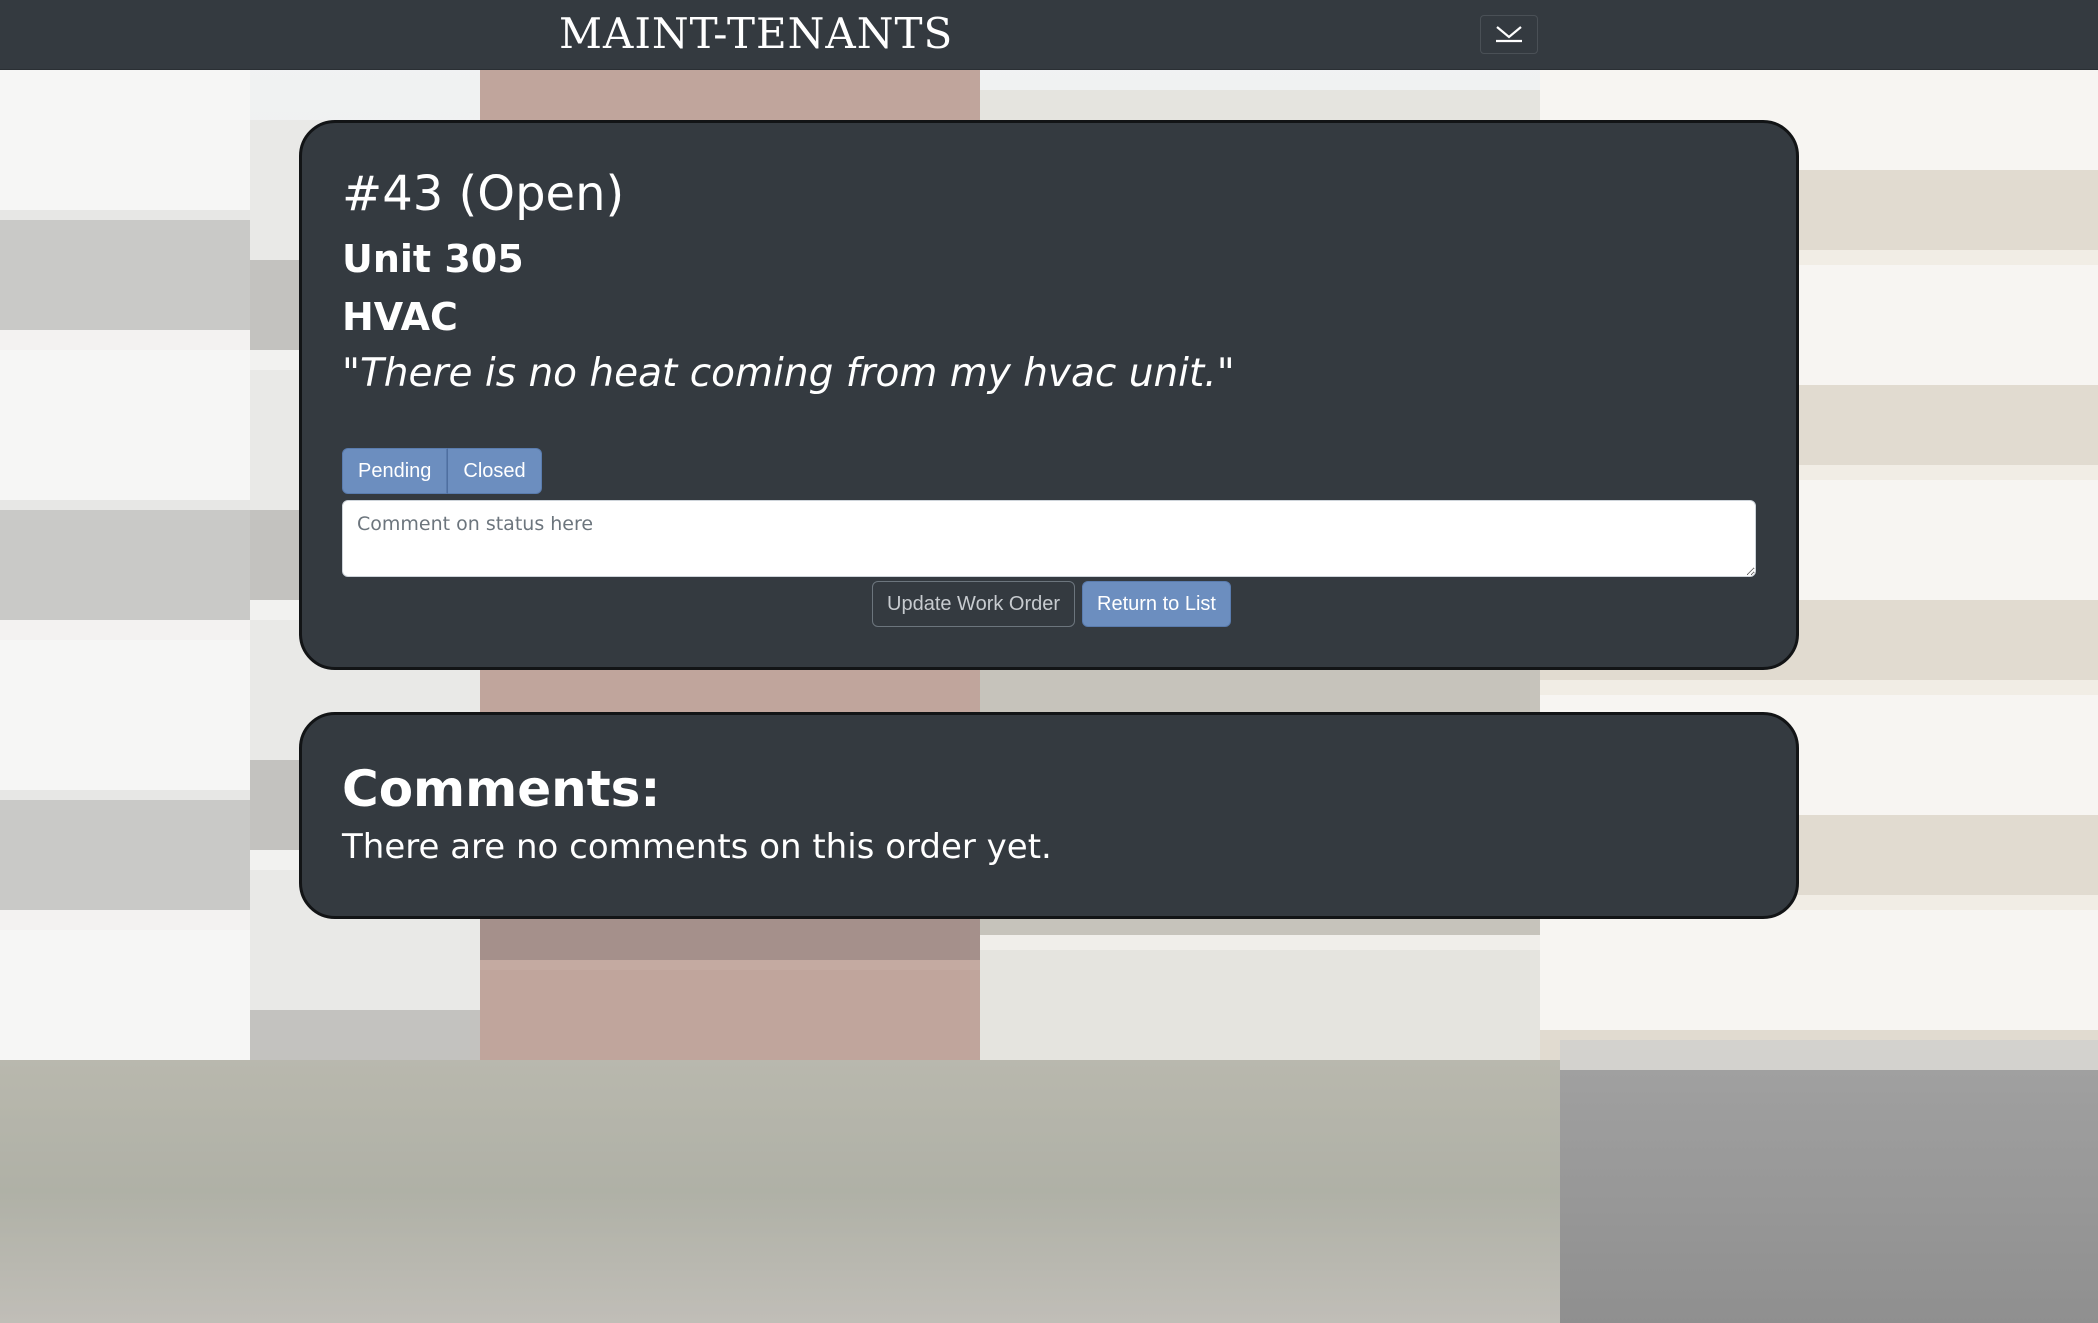  Describe the element at coordinates (1156, 604) in the screenshot. I see `return-to-list-button: Return to List` at that location.